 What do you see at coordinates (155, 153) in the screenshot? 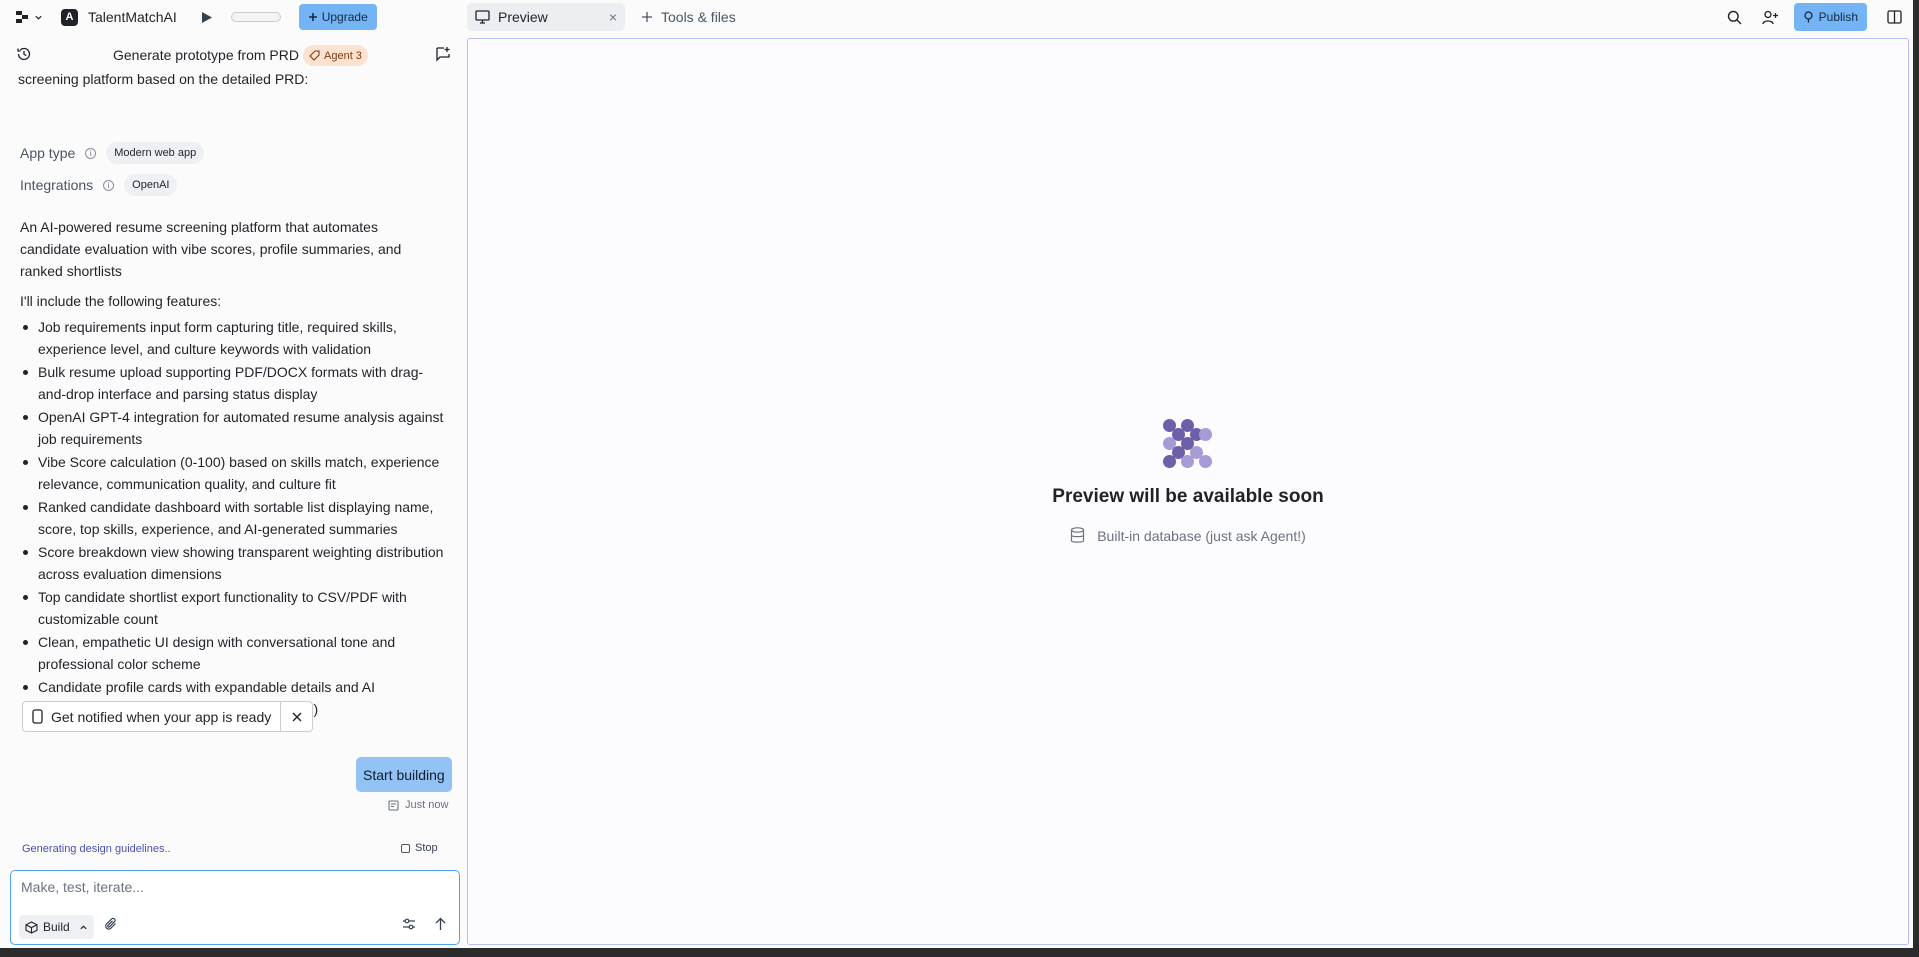
I see `app-type-pill: Modern web app` at bounding box center [155, 153].